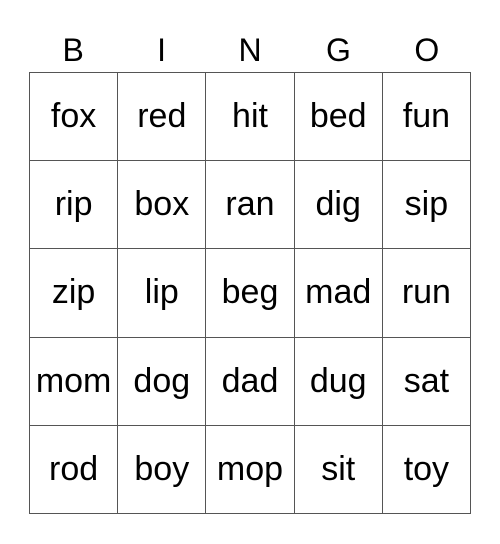 The width and height of the screenshot is (500, 544). What do you see at coordinates (338, 293) in the screenshot?
I see `bingo-cell: mad` at bounding box center [338, 293].